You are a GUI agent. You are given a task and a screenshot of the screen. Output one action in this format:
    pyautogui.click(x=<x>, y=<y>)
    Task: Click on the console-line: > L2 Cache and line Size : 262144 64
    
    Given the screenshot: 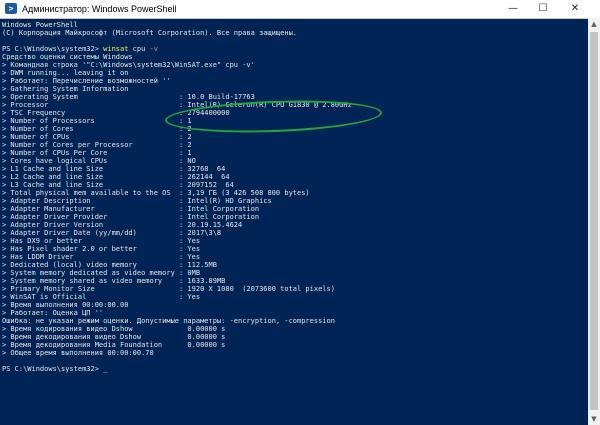 What is the action you would take?
    pyautogui.click(x=116, y=177)
    